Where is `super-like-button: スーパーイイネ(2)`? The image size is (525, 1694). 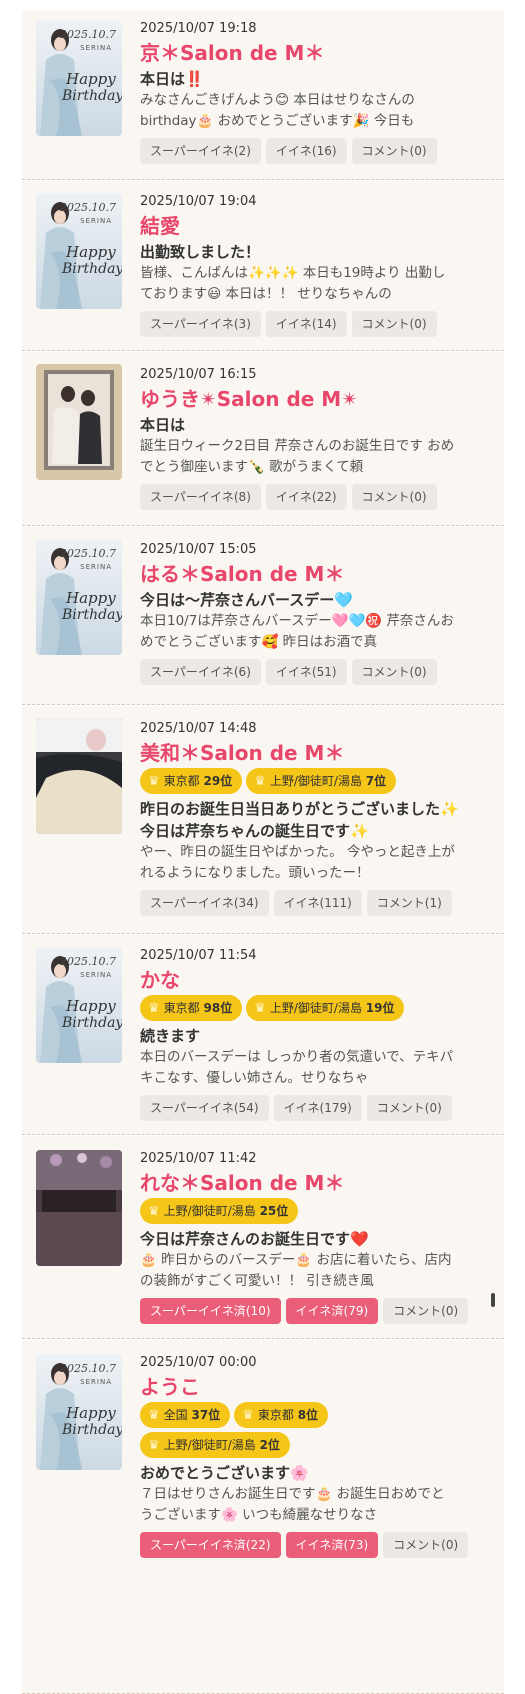
super-like-button: スーパーイイネ(2) is located at coordinates (200, 151).